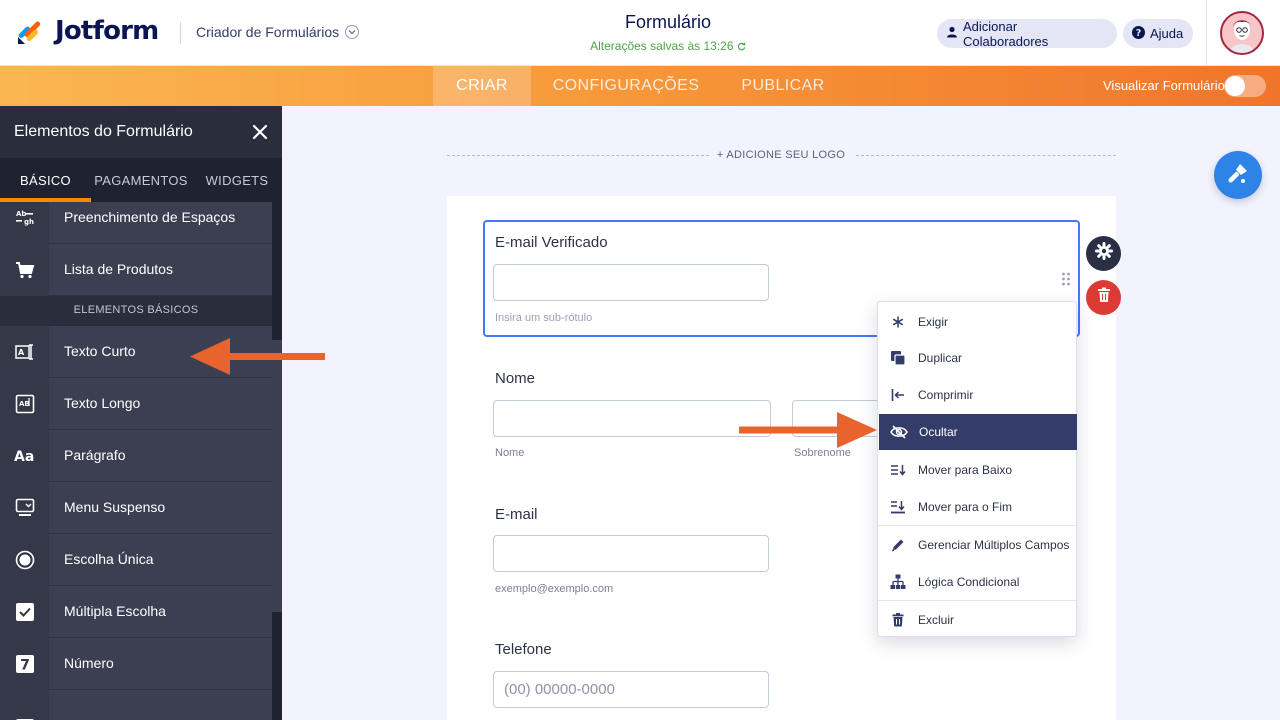 The image size is (1280, 720). What do you see at coordinates (898, 322) in the screenshot?
I see `asterisk-icon` at bounding box center [898, 322].